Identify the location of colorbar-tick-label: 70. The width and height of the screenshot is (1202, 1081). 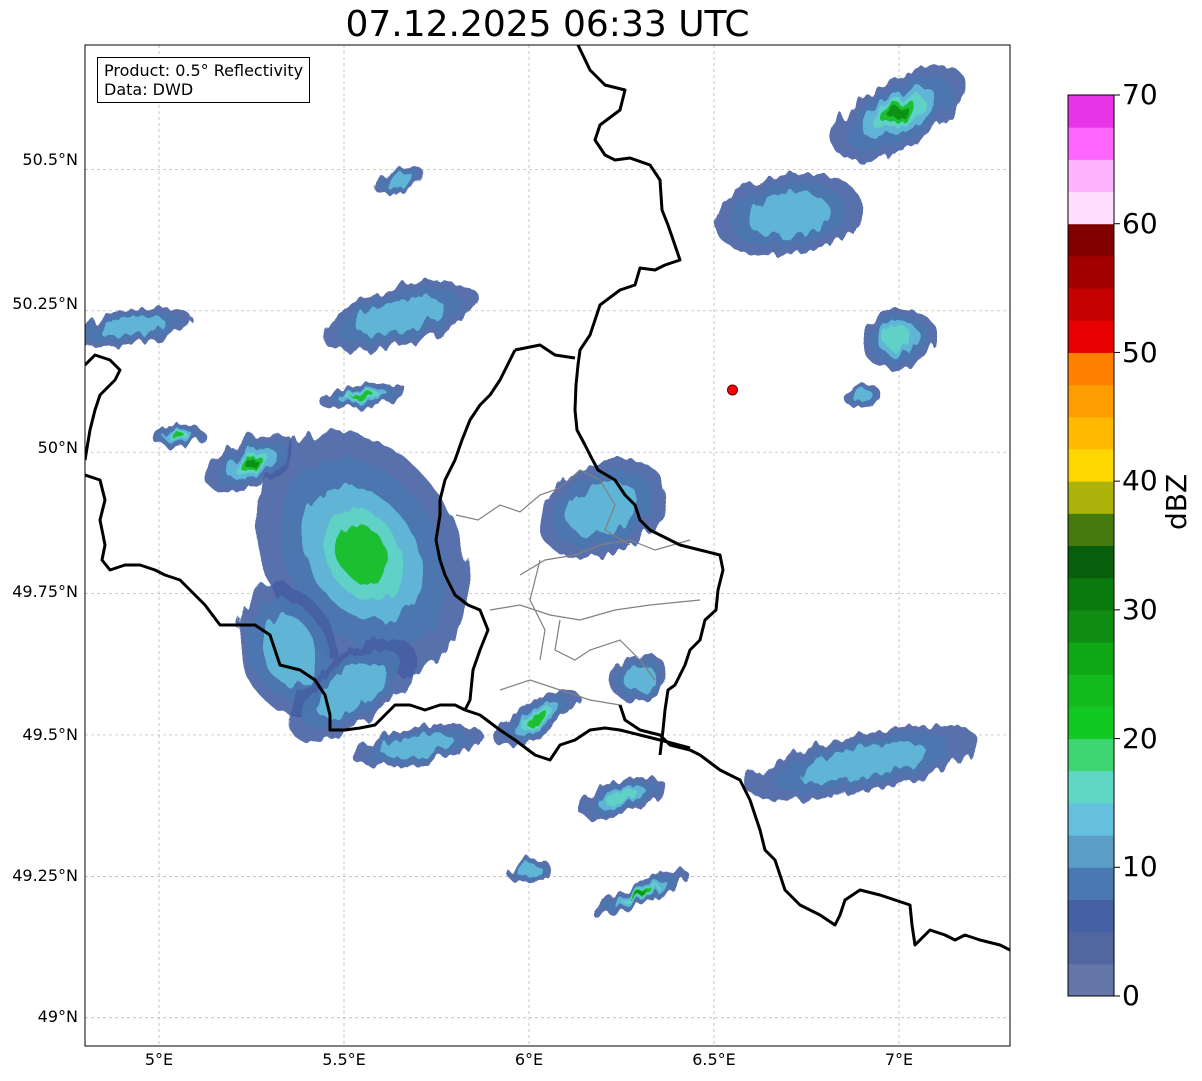
(1140, 94).